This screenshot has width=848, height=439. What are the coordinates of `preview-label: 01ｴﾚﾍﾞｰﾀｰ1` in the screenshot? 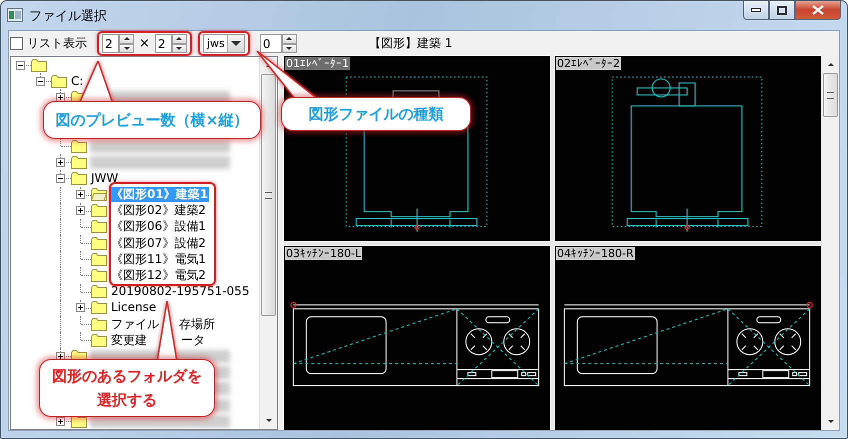 It's located at (317, 63).